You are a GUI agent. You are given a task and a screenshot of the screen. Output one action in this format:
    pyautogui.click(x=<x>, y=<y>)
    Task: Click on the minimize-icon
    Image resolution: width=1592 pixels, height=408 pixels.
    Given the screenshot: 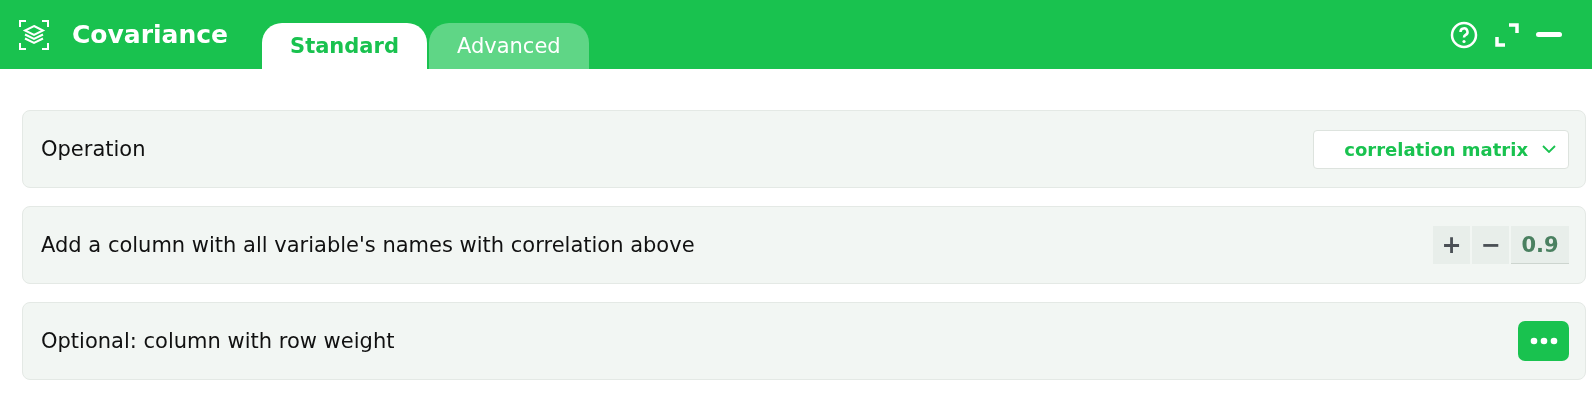 What is the action you would take?
    pyautogui.click(x=1549, y=34)
    